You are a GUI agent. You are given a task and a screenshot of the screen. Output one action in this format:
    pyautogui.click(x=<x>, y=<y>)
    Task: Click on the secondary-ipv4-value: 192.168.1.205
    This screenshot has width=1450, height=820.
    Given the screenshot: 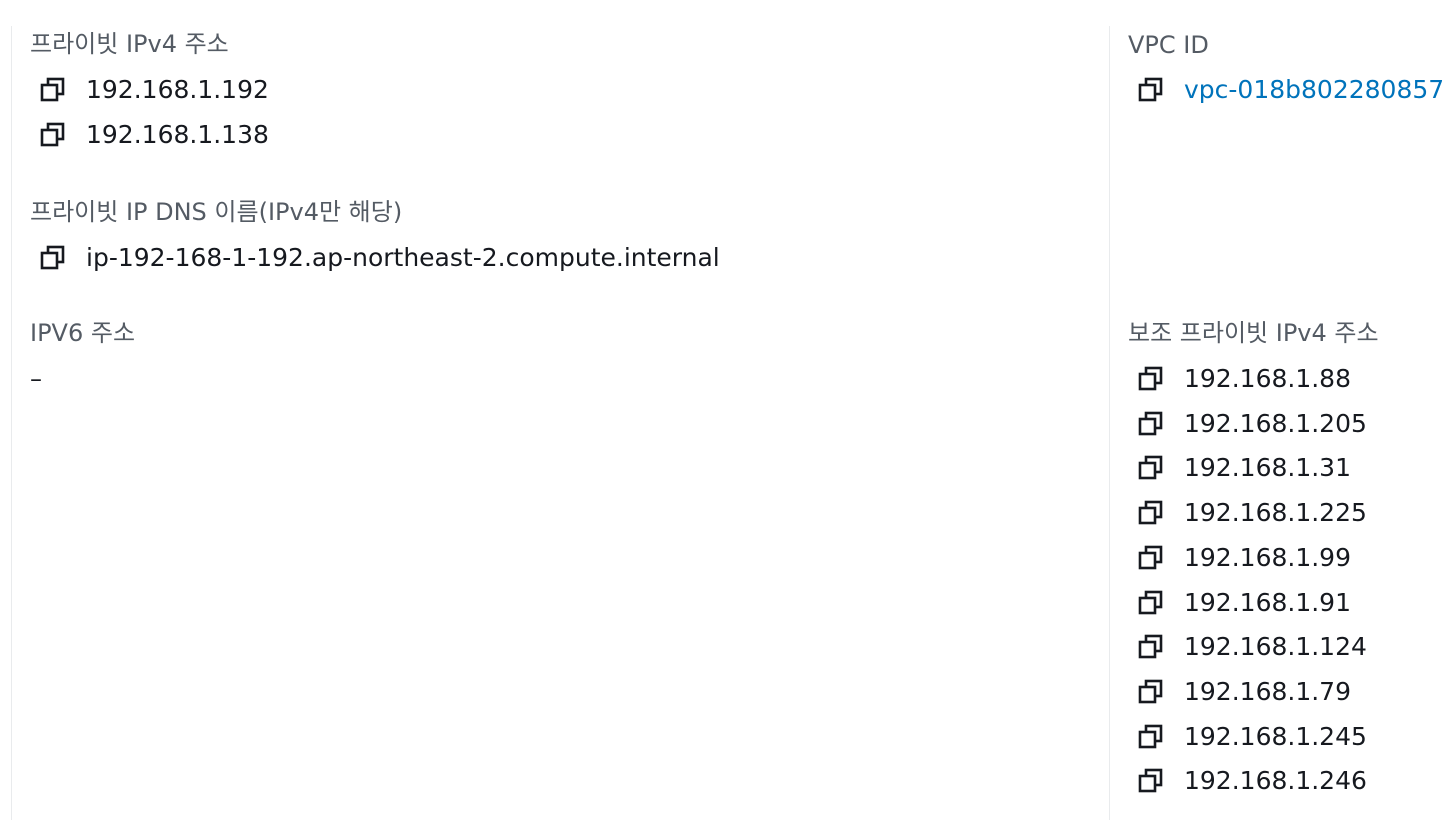 What is the action you would take?
    pyautogui.click(x=1275, y=423)
    